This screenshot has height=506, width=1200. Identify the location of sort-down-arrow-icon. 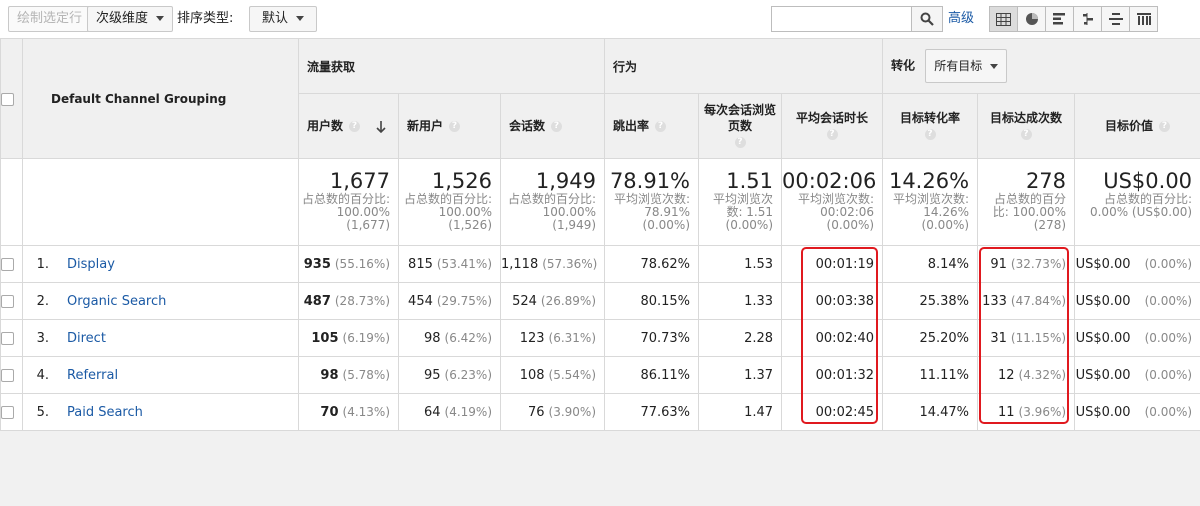
(381, 126).